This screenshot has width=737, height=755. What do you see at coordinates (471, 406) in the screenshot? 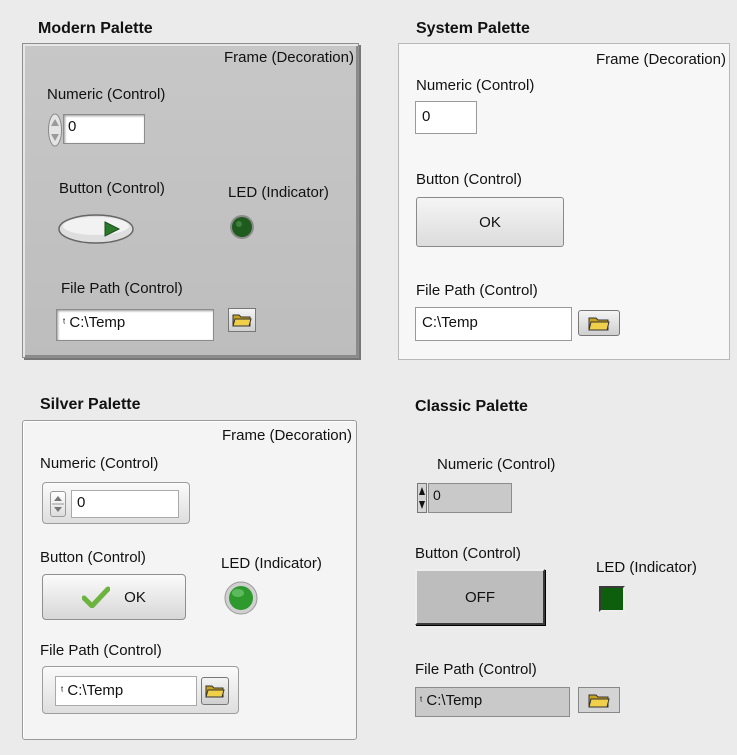
I see `classic-palette-title: Classic Palette` at bounding box center [471, 406].